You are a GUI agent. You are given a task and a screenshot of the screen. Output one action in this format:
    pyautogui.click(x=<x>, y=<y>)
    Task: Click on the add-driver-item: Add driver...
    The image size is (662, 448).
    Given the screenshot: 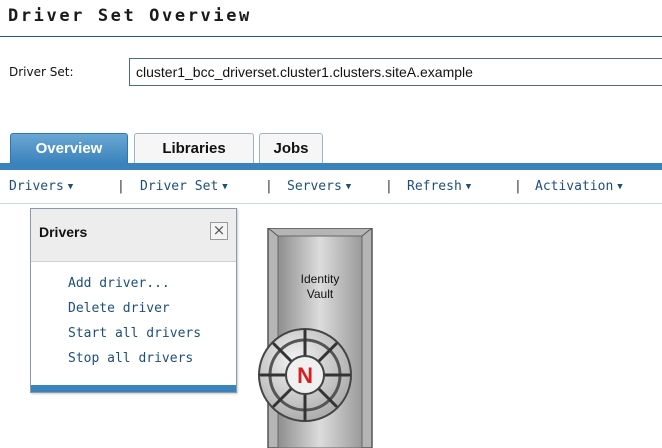 What is the action you would take?
    pyautogui.click(x=134, y=283)
    